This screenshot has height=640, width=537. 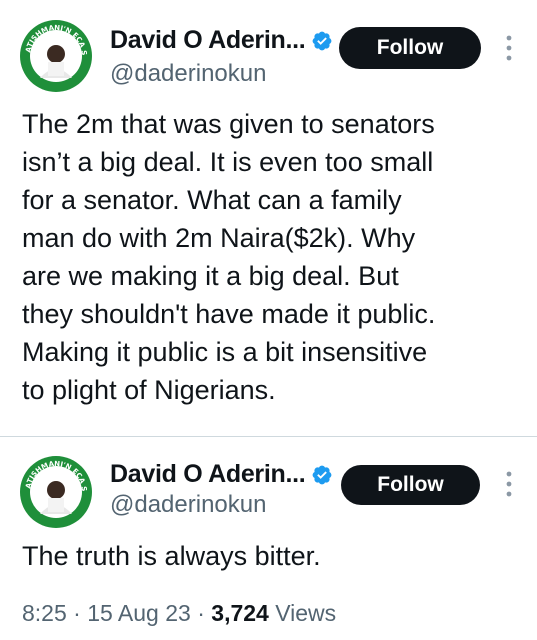 I want to click on tweet-time: 8:25, so click(x=44, y=613).